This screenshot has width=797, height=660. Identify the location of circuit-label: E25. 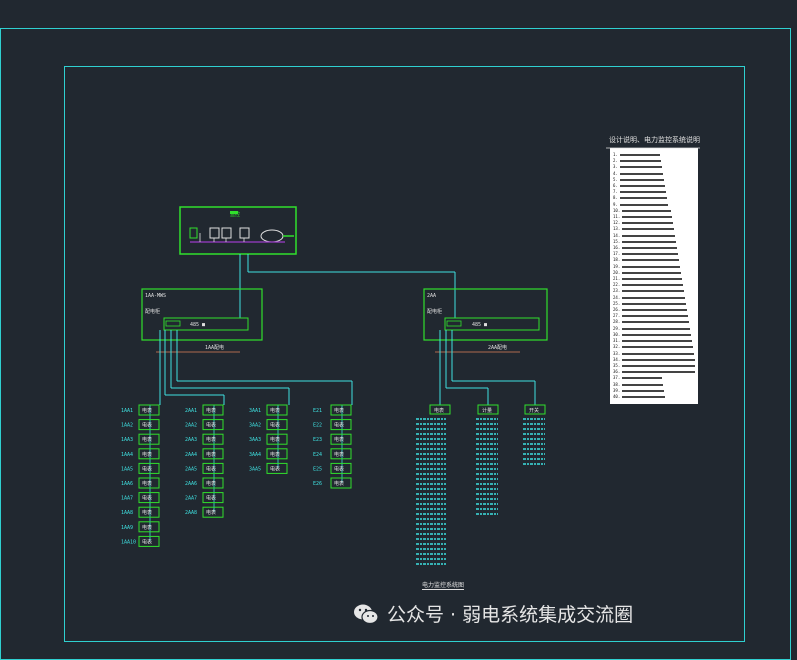
(317, 469).